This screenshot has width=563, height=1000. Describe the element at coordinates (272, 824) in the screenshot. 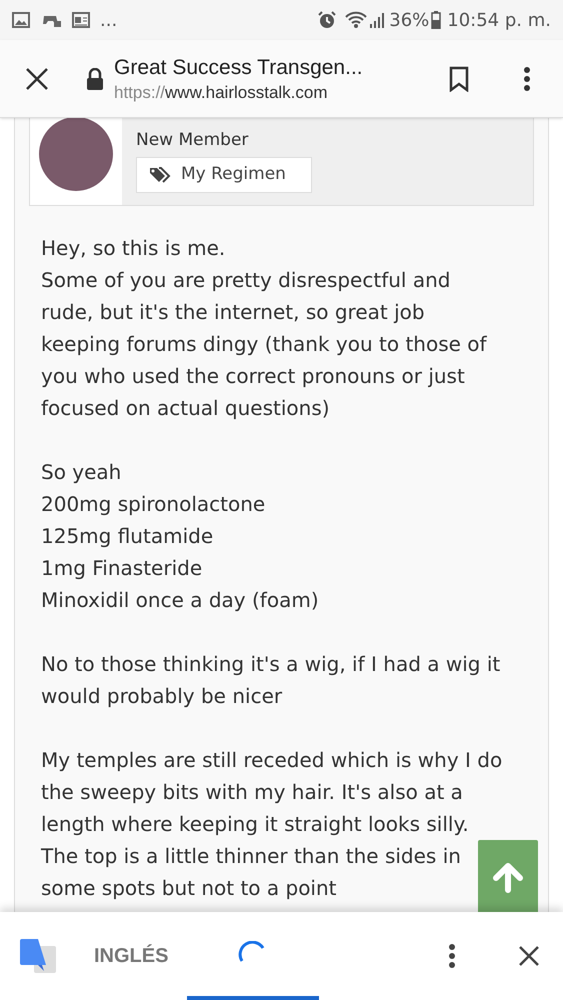

I see `post-text: My temples are still receded which is why I do the sweepy bits with my hair. It's also at a length where keeping it straight looks silly. The top is a little thinner than the sides in some spots but not to a point` at that location.